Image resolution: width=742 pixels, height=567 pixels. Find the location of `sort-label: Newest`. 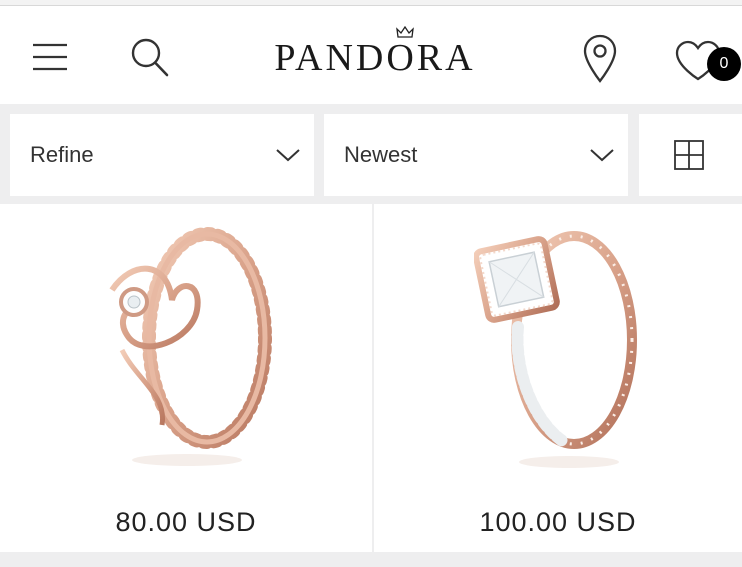

sort-label: Newest is located at coordinates (381, 154).